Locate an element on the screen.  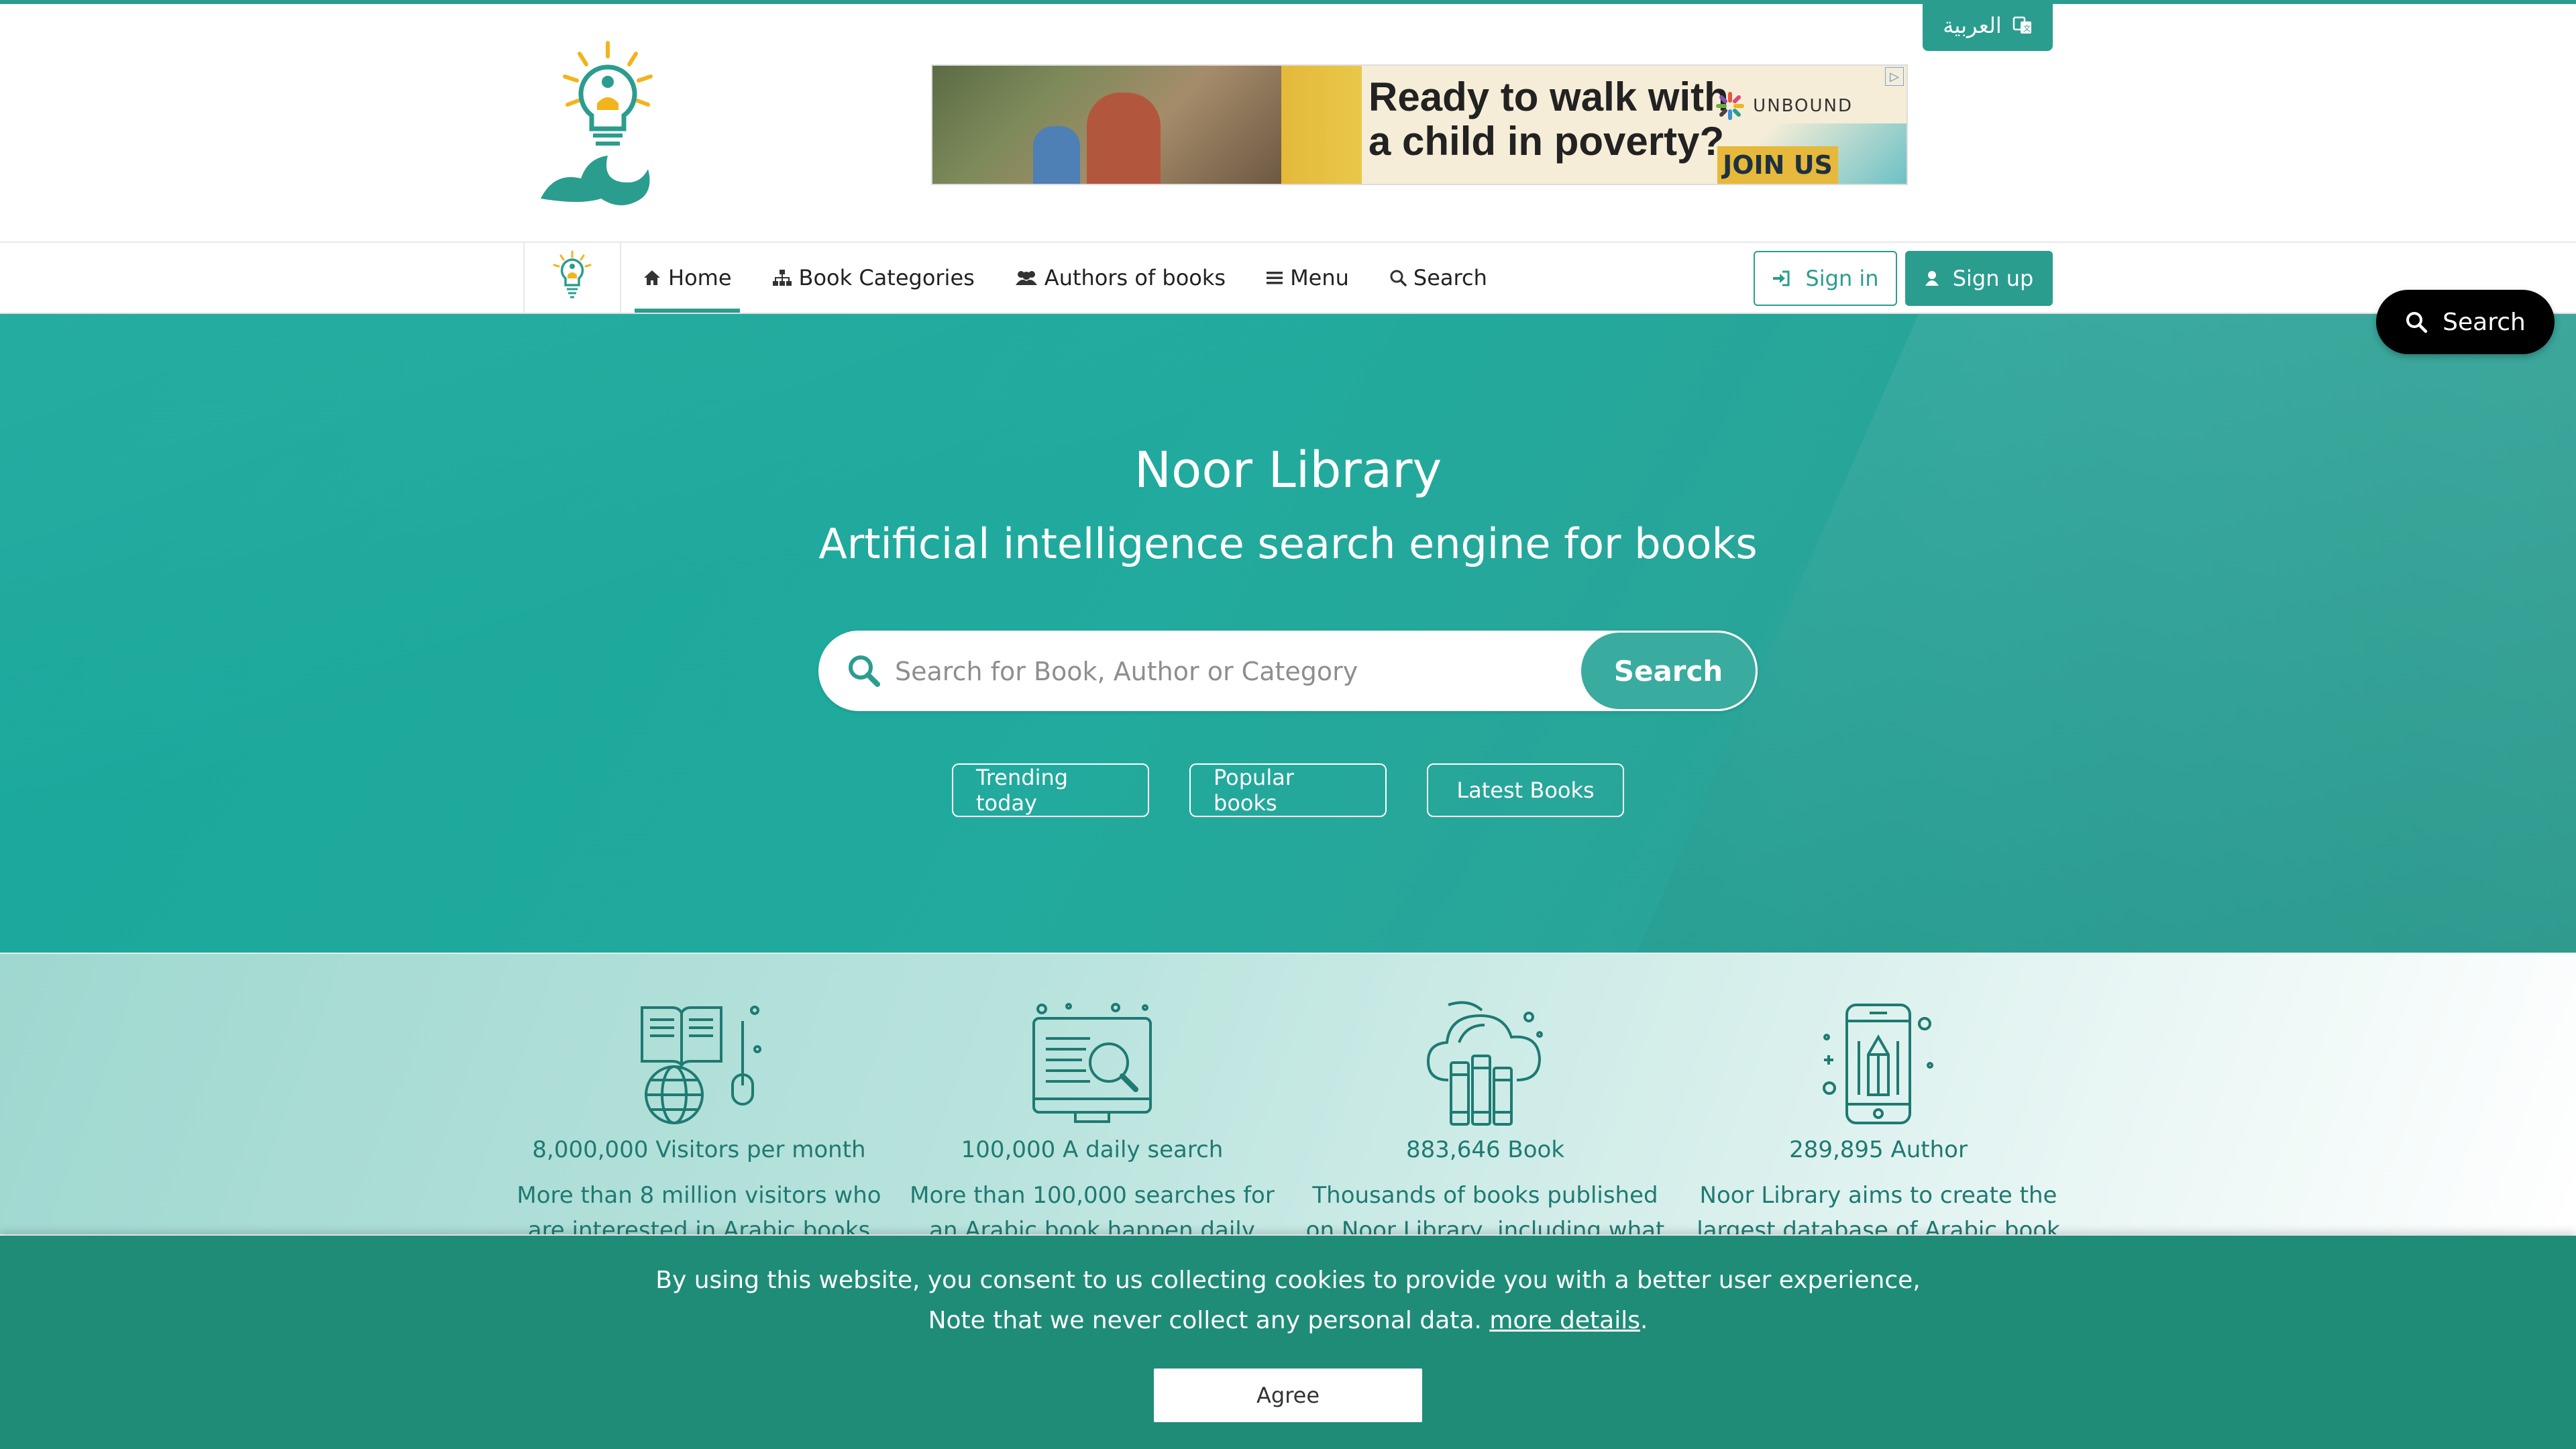
nav-search: Search is located at coordinates (1438, 278).